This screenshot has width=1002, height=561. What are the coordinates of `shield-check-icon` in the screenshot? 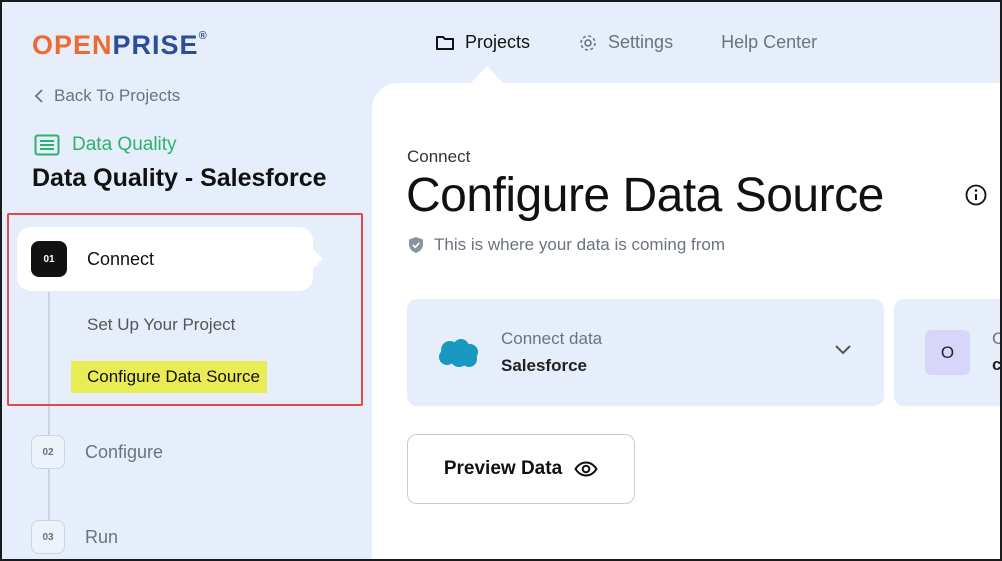 It's located at (416, 245).